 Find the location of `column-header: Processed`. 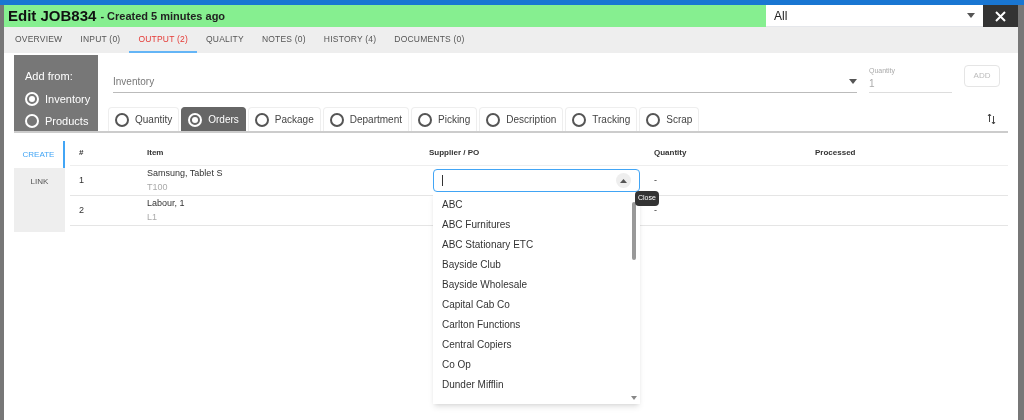

column-header: Processed is located at coordinates (836, 153).